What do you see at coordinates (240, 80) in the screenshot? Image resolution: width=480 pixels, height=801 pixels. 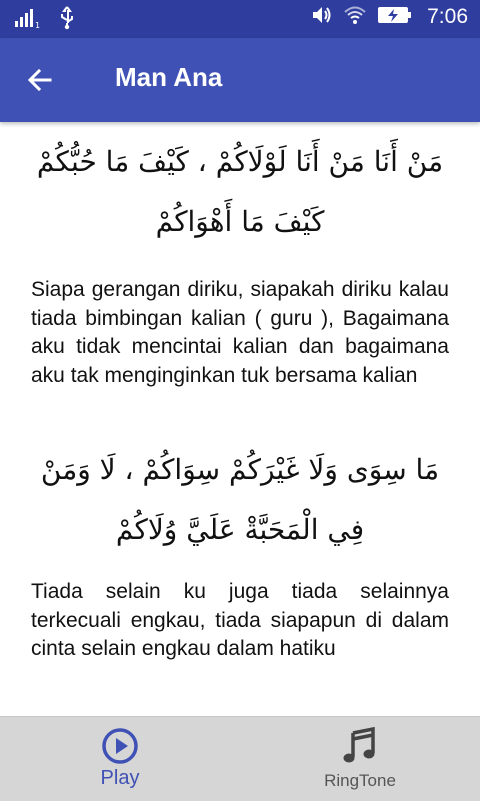 I see `app-bar: Man Ana` at bounding box center [240, 80].